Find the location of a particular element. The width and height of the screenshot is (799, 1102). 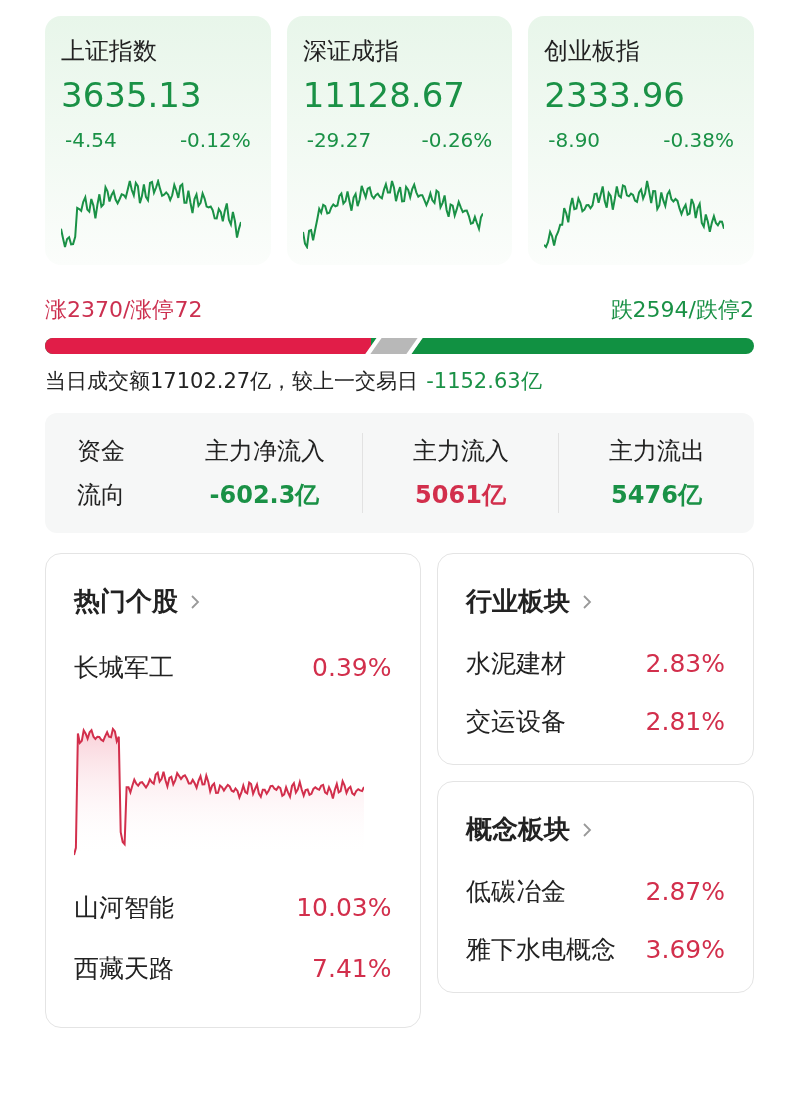

stock-percent: 2.83% is located at coordinates (685, 664).